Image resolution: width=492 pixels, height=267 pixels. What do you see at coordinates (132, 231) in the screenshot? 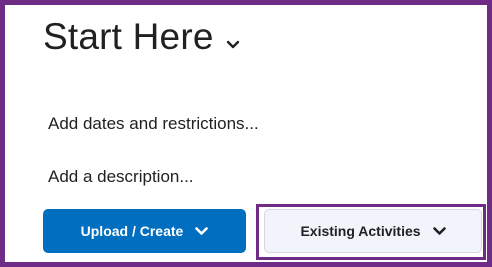
I see `upload-create-label: Upload / Create` at bounding box center [132, 231].